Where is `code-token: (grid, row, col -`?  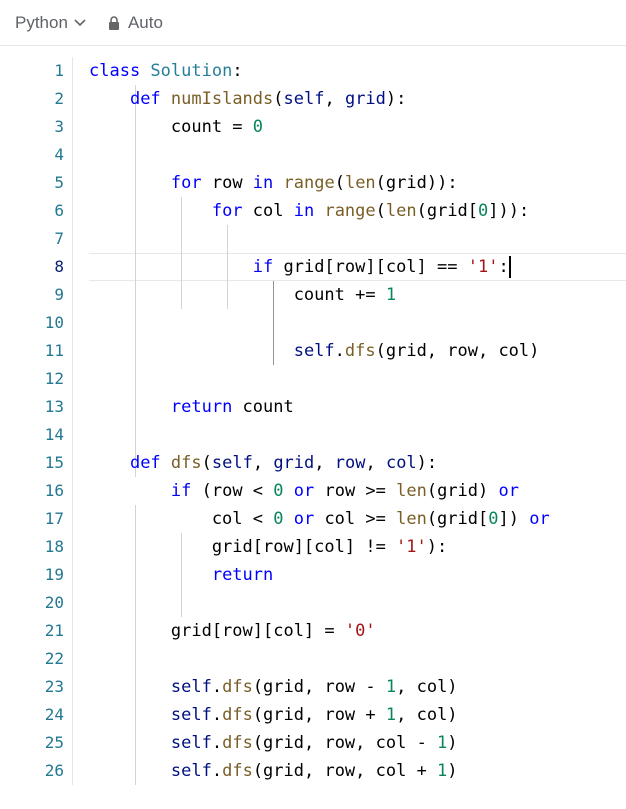
code-token: (grid, row, col - is located at coordinates (345, 743).